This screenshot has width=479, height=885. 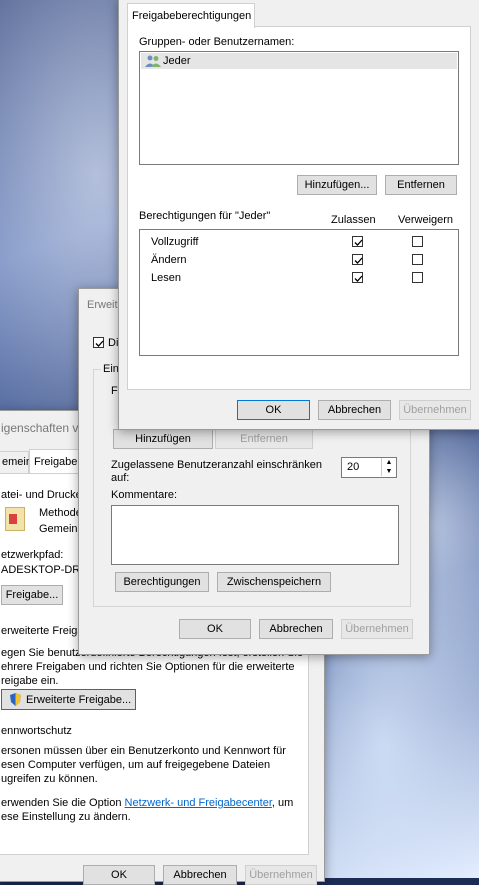 What do you see at coordinates (426, 220) in the screenshot?
I see `deny-header: Verweigern` at bounding box center [426, 220].